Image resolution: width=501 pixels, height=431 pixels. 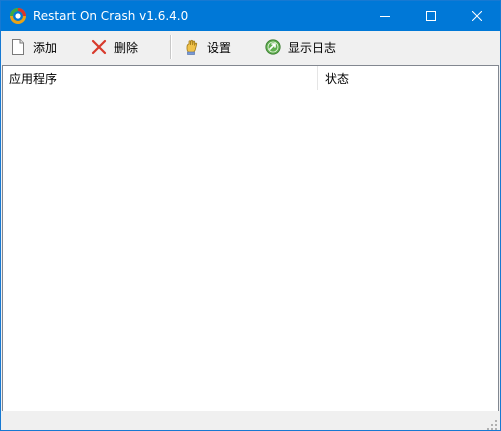 I want to click on settings-button: 设置, so click(x=207, y=47).